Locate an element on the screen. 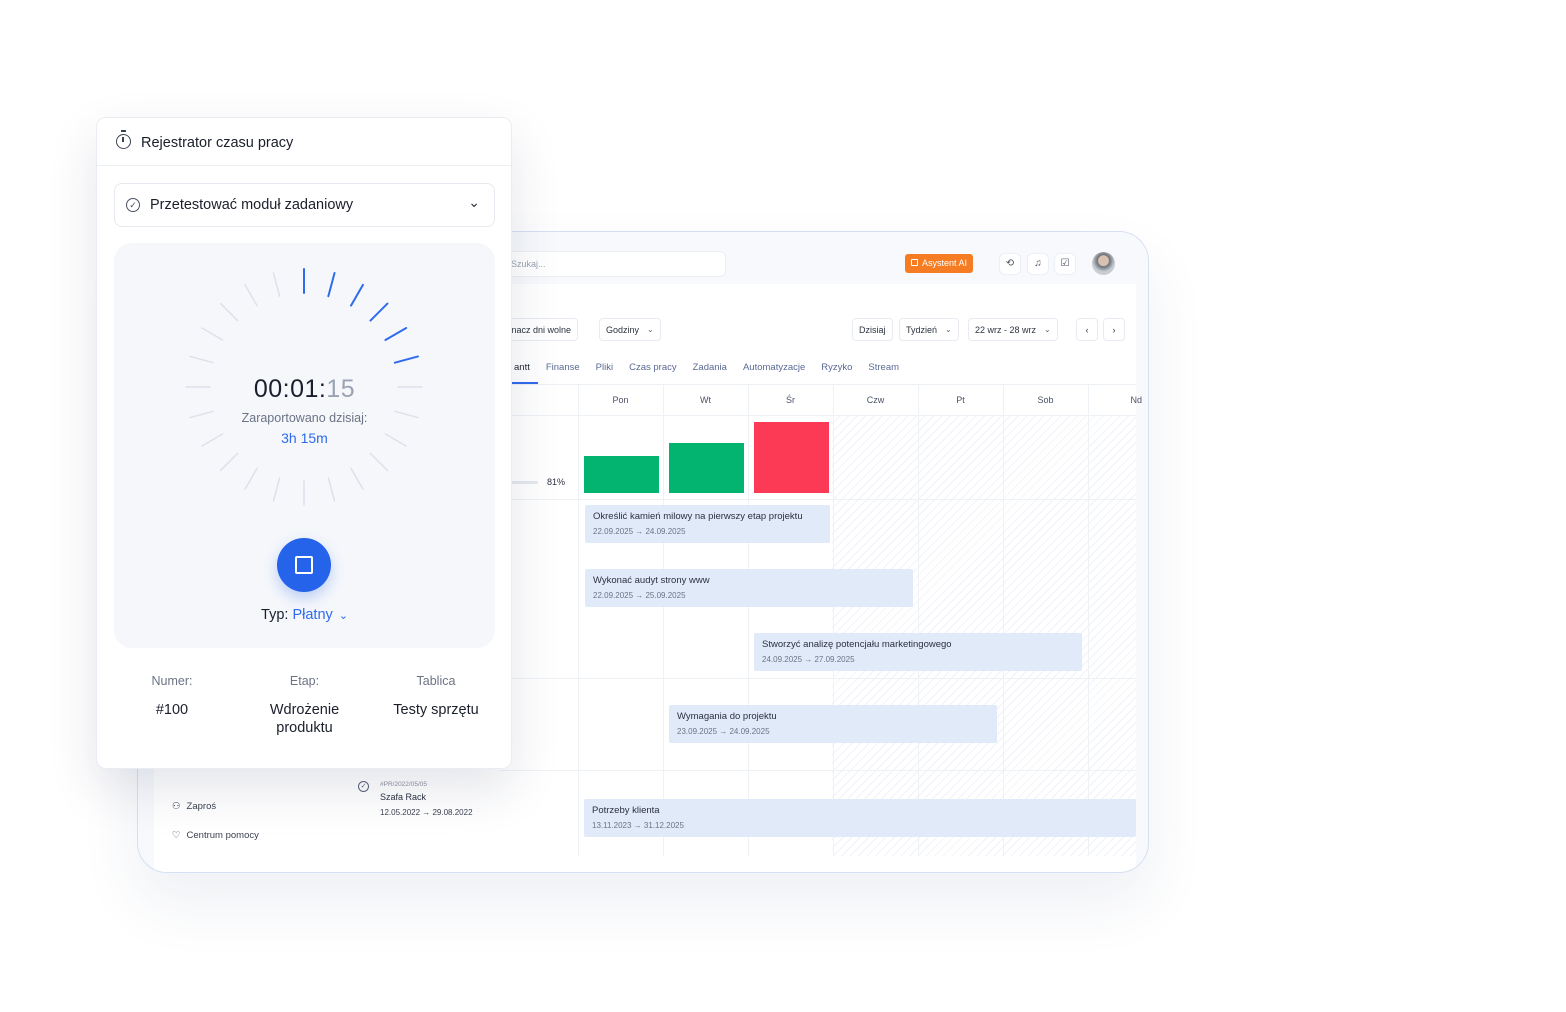 The image size is (1566, 1012). meta-label: Etap: is located at coordinates (304, 681).